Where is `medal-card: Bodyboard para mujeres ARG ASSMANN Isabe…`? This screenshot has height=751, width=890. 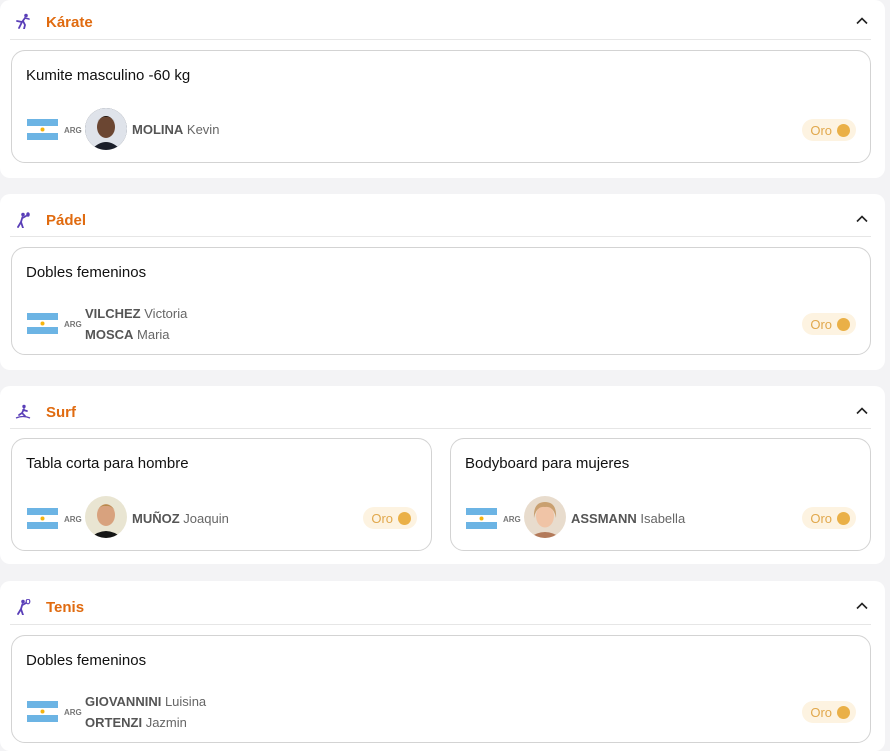 medal-card: Bodyboard para mujeres ARG ASSMANN Isabe… is located at coordinates (660, 494).